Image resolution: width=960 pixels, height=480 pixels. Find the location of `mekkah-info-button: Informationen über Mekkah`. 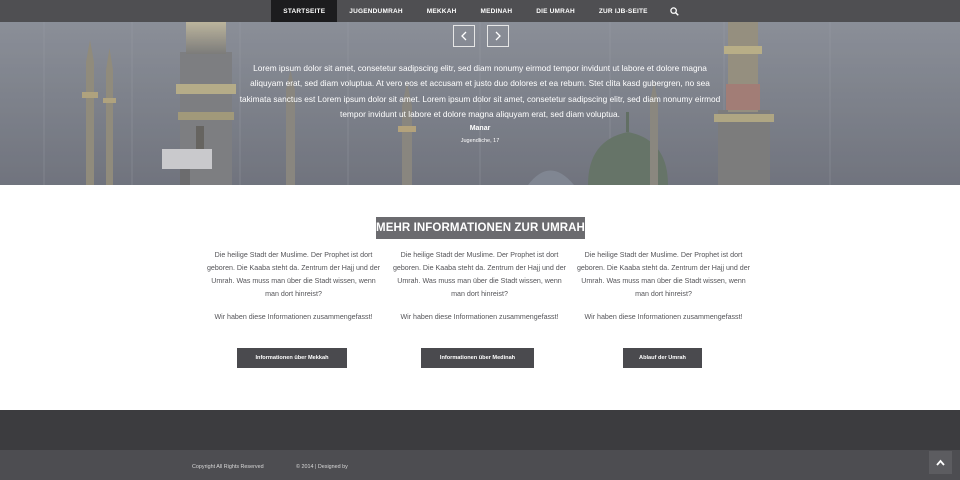

mekkah-info-button: Informationen über Mekkah is located at coordinates (292, 358).